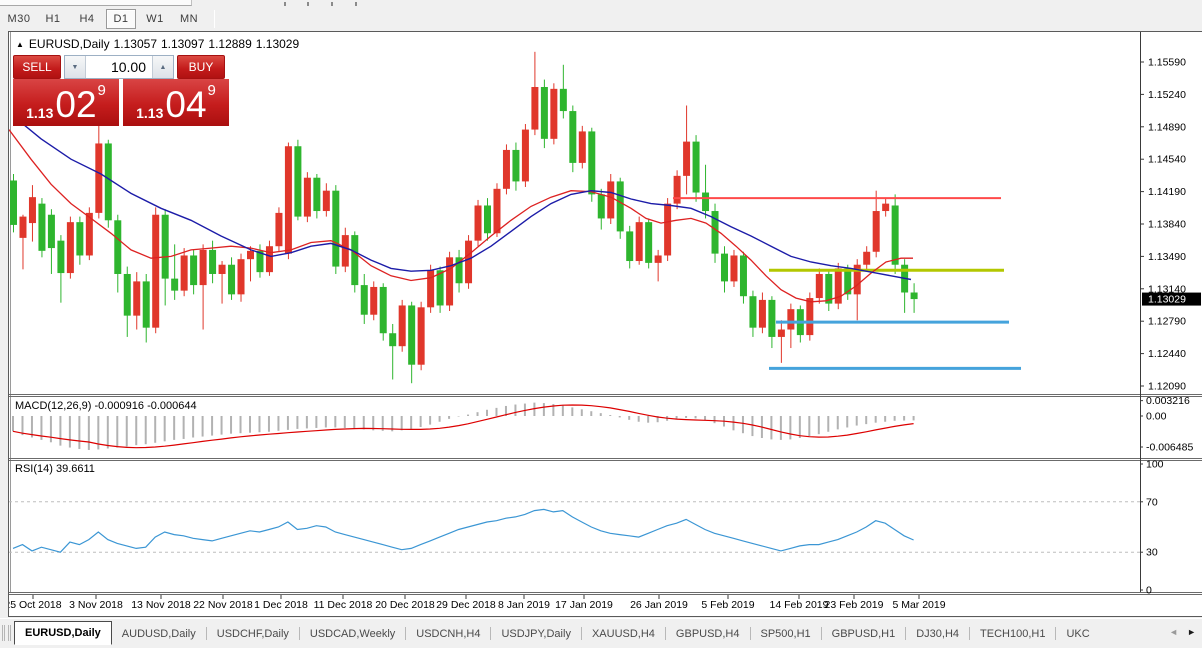 The image size is (1202, 648). I want to click on svg-text: 1.12440, so click(1167, 354).